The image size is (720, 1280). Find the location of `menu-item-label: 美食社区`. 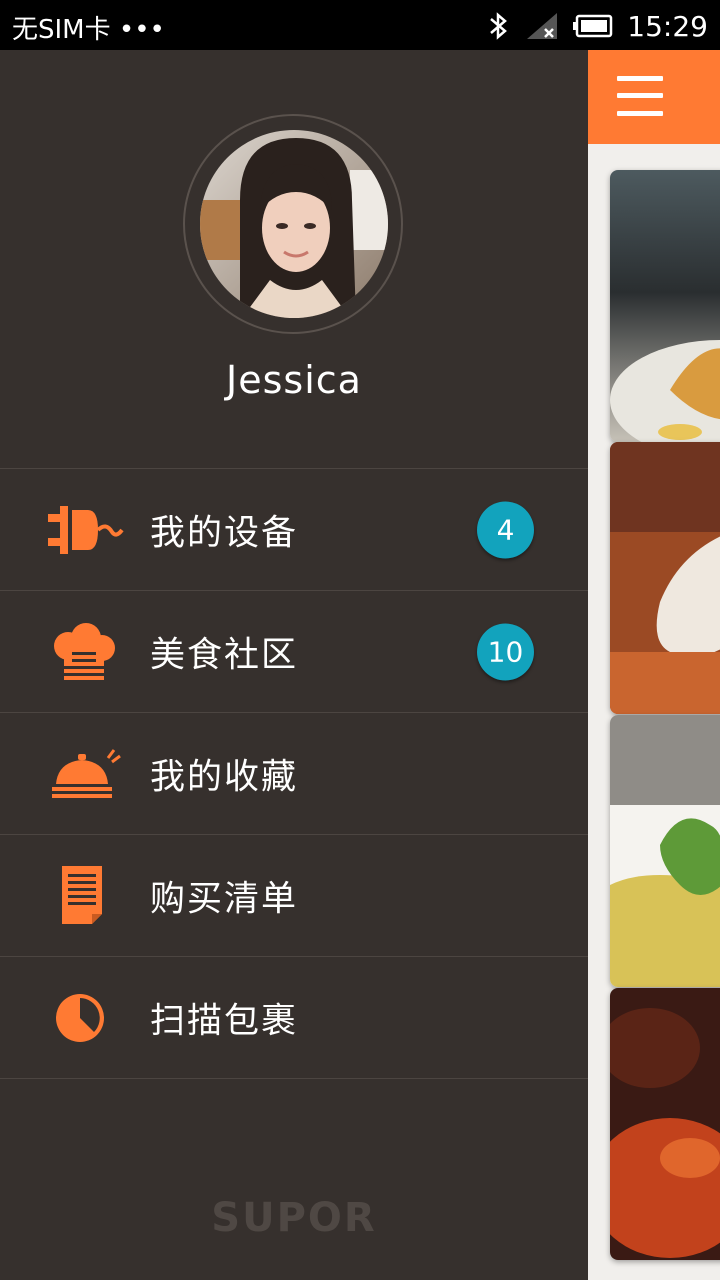

menu-item-label: 美食社区 is located at coordinates (224, 655).